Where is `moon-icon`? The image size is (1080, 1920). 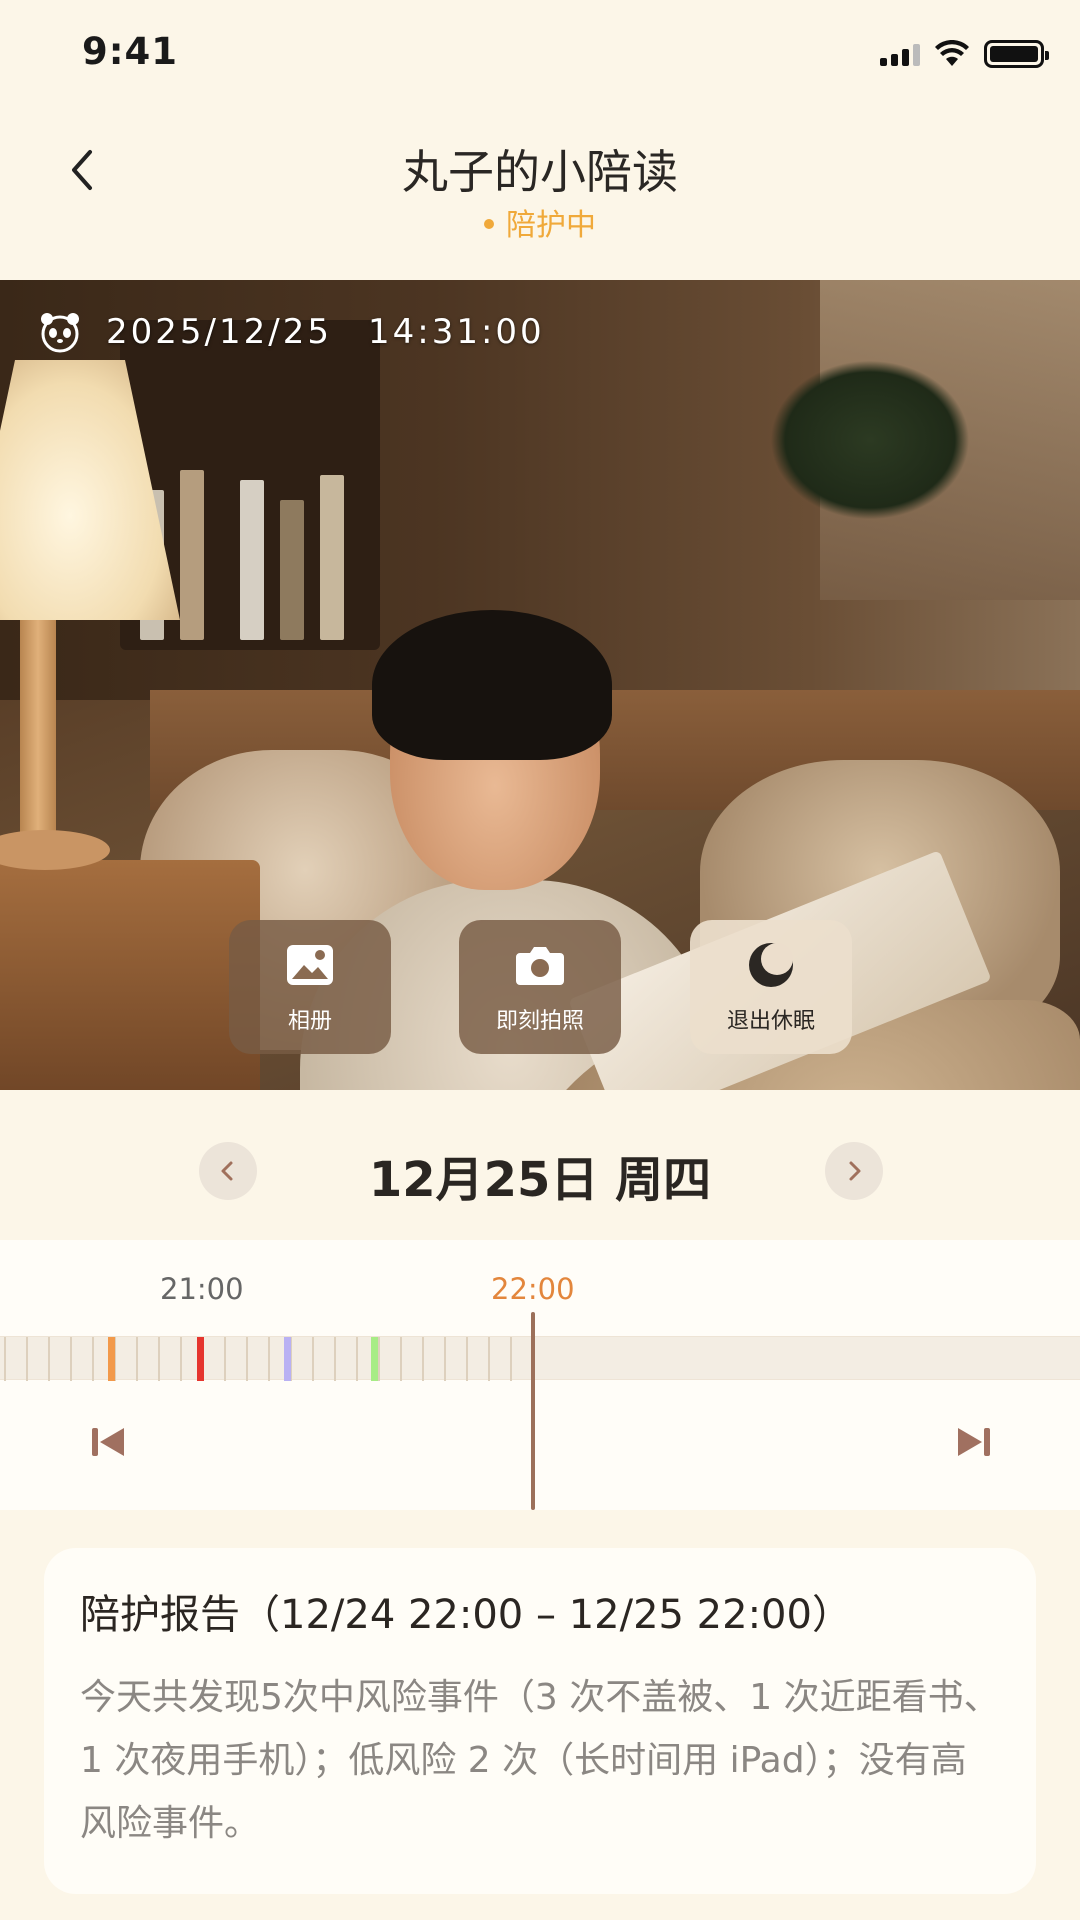
moon-icon is located at coordinates (771, 965).